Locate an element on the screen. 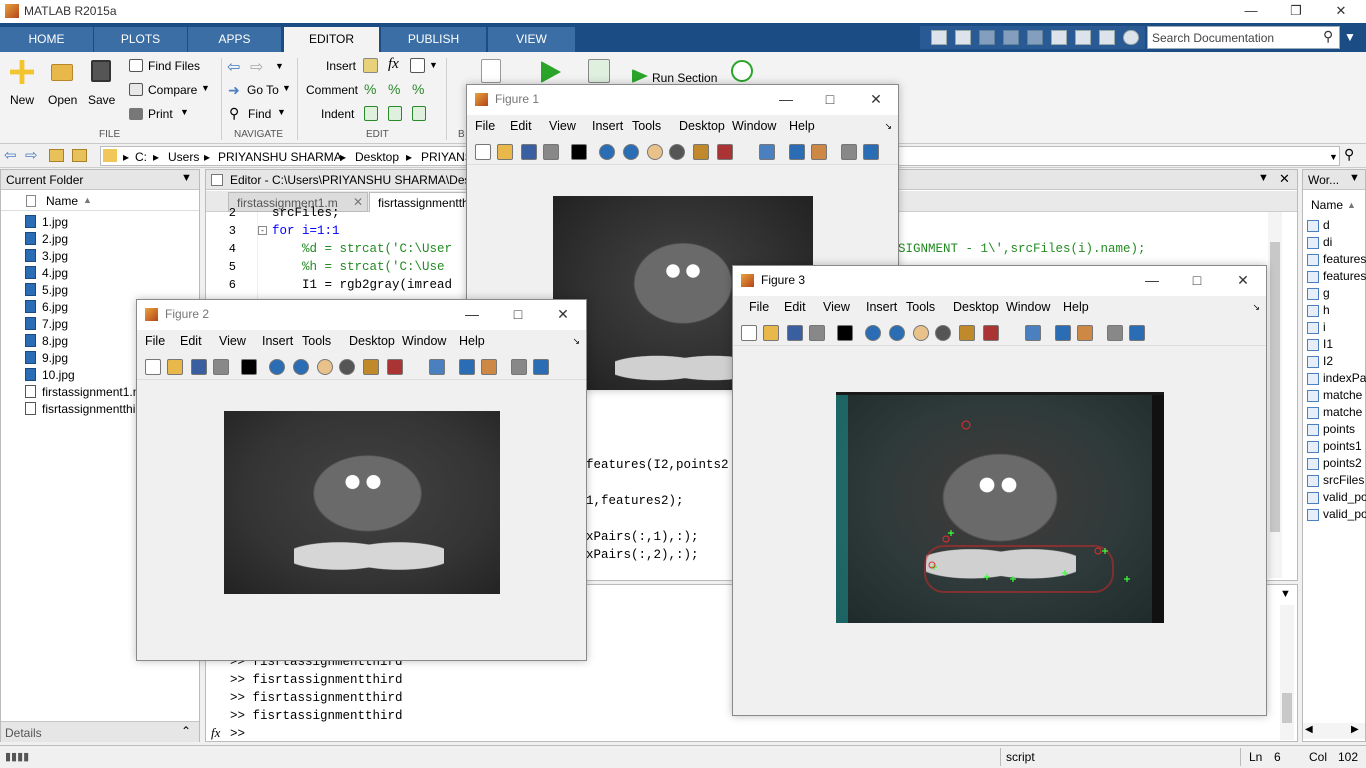 This screenshot has width=1366, height=768. workspace-variable: h is located at coordinates (1326, 310).